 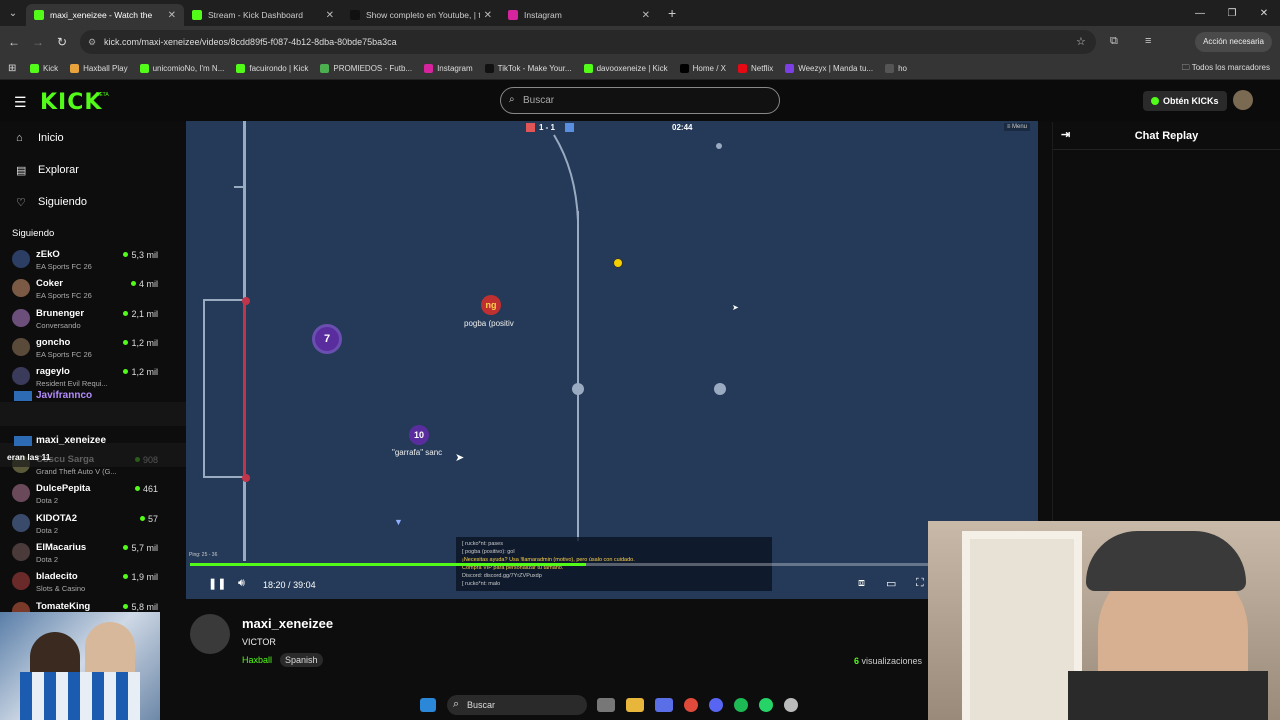 What do you see at coordinates (1148, 41) in the screenshot?
I see `media-icon: ≡` at bounding box center [1148, 41].